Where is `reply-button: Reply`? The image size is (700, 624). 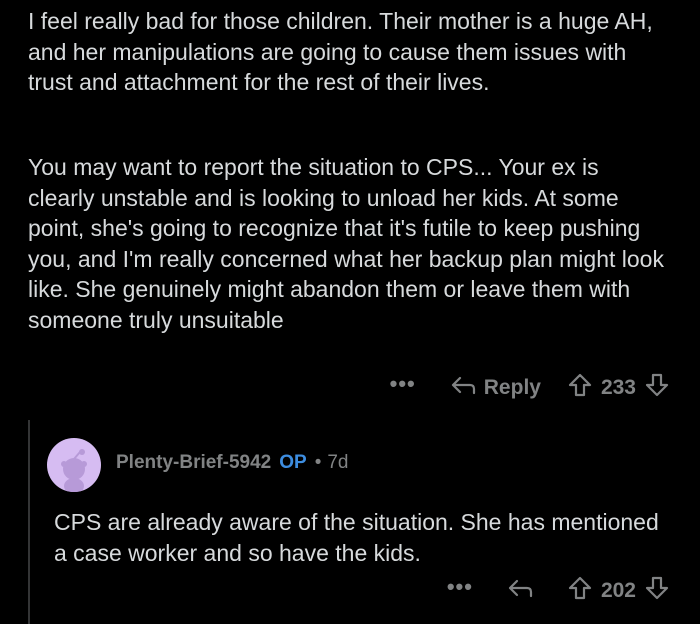 reply-button: Reply is located at coordinates (495, 388).